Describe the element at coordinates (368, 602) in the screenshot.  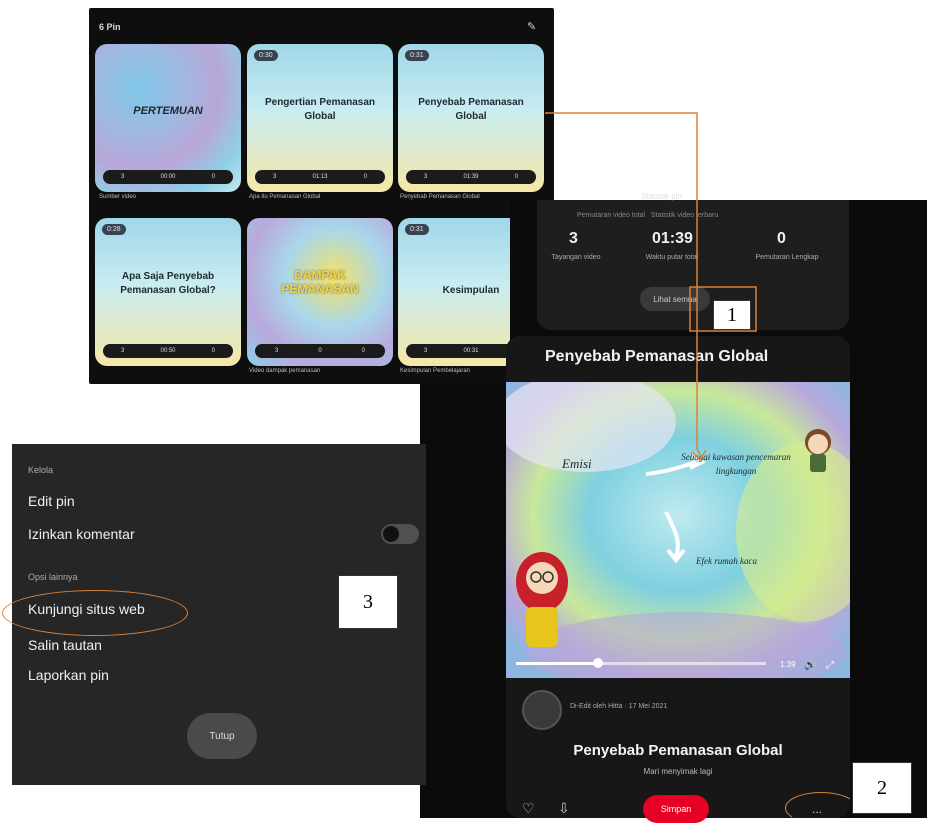
I see `step-label-3: 3` at that location.